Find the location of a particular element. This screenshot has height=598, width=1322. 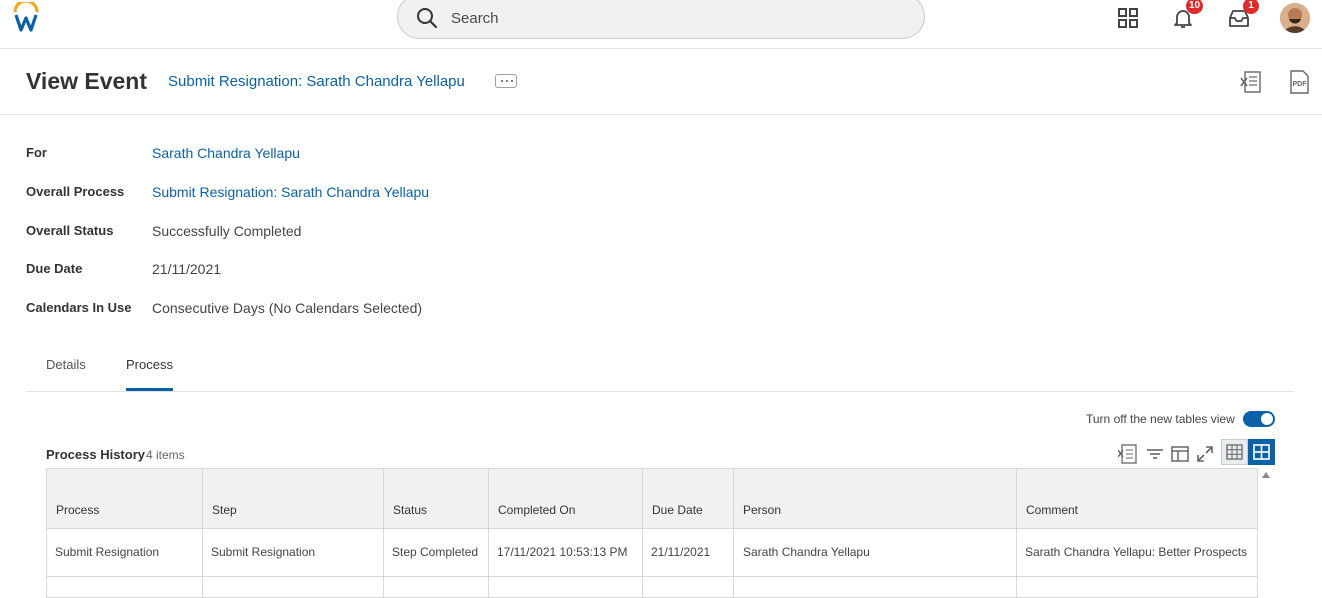

table-view-button is located at coordinates (1234, 452).